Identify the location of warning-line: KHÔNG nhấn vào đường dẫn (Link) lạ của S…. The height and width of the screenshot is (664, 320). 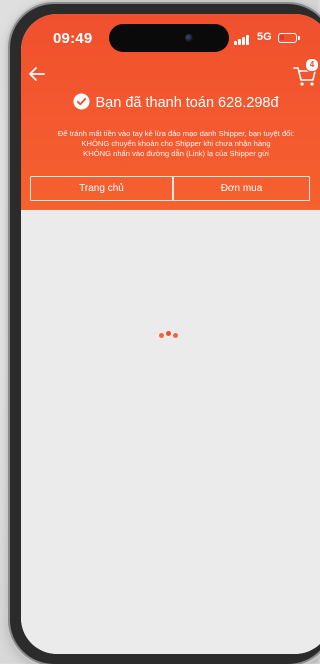
(176, 153).